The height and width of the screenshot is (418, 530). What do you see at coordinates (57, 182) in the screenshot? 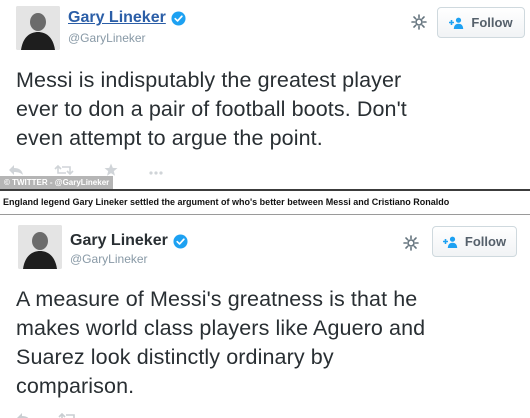
I see `twitter-watermark: © TWITTER - @GaryLineker` at bounding box center [57, 182].